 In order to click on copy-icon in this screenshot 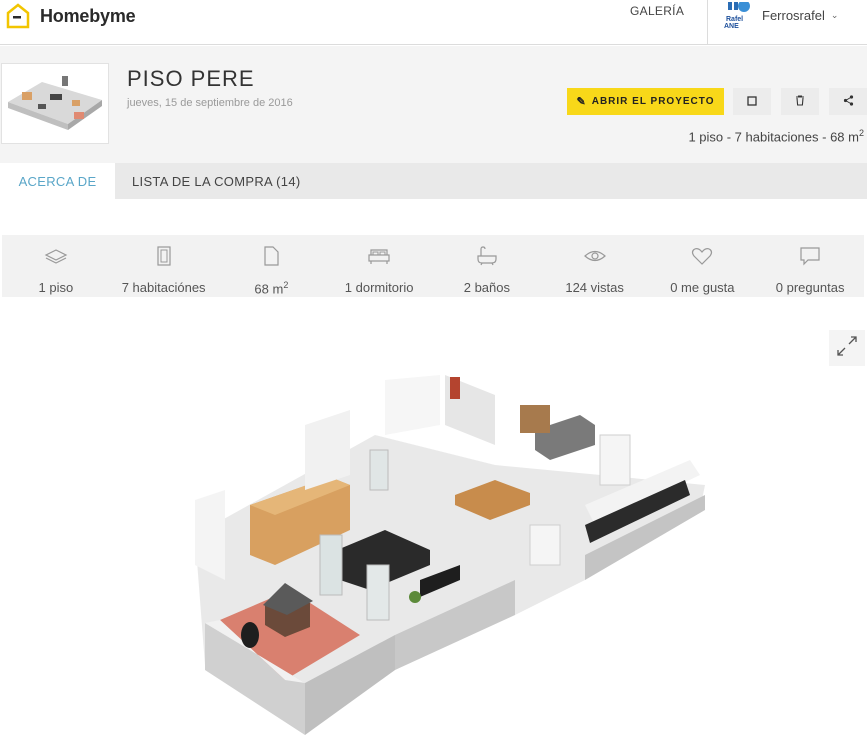, I will do `click(752, 101)`.